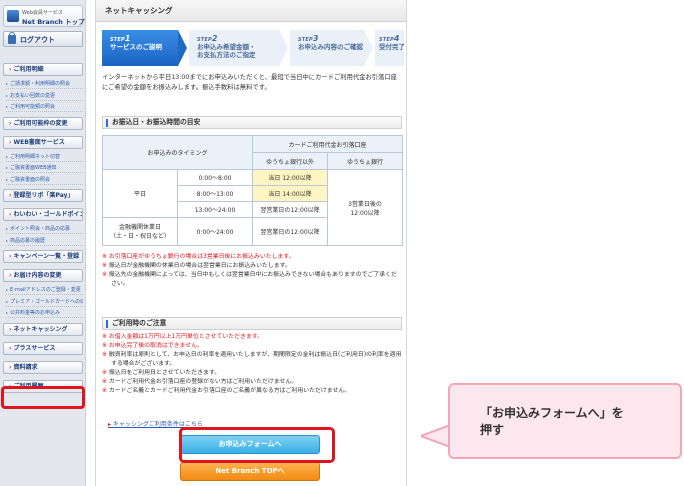 This screenshot has height=486, width=684. What do you see at coordinates (44, 83) in the screenshot?
I see `sidebar-subitem: ご請求額・利用明細の照会` at bounding box center [44, 83].